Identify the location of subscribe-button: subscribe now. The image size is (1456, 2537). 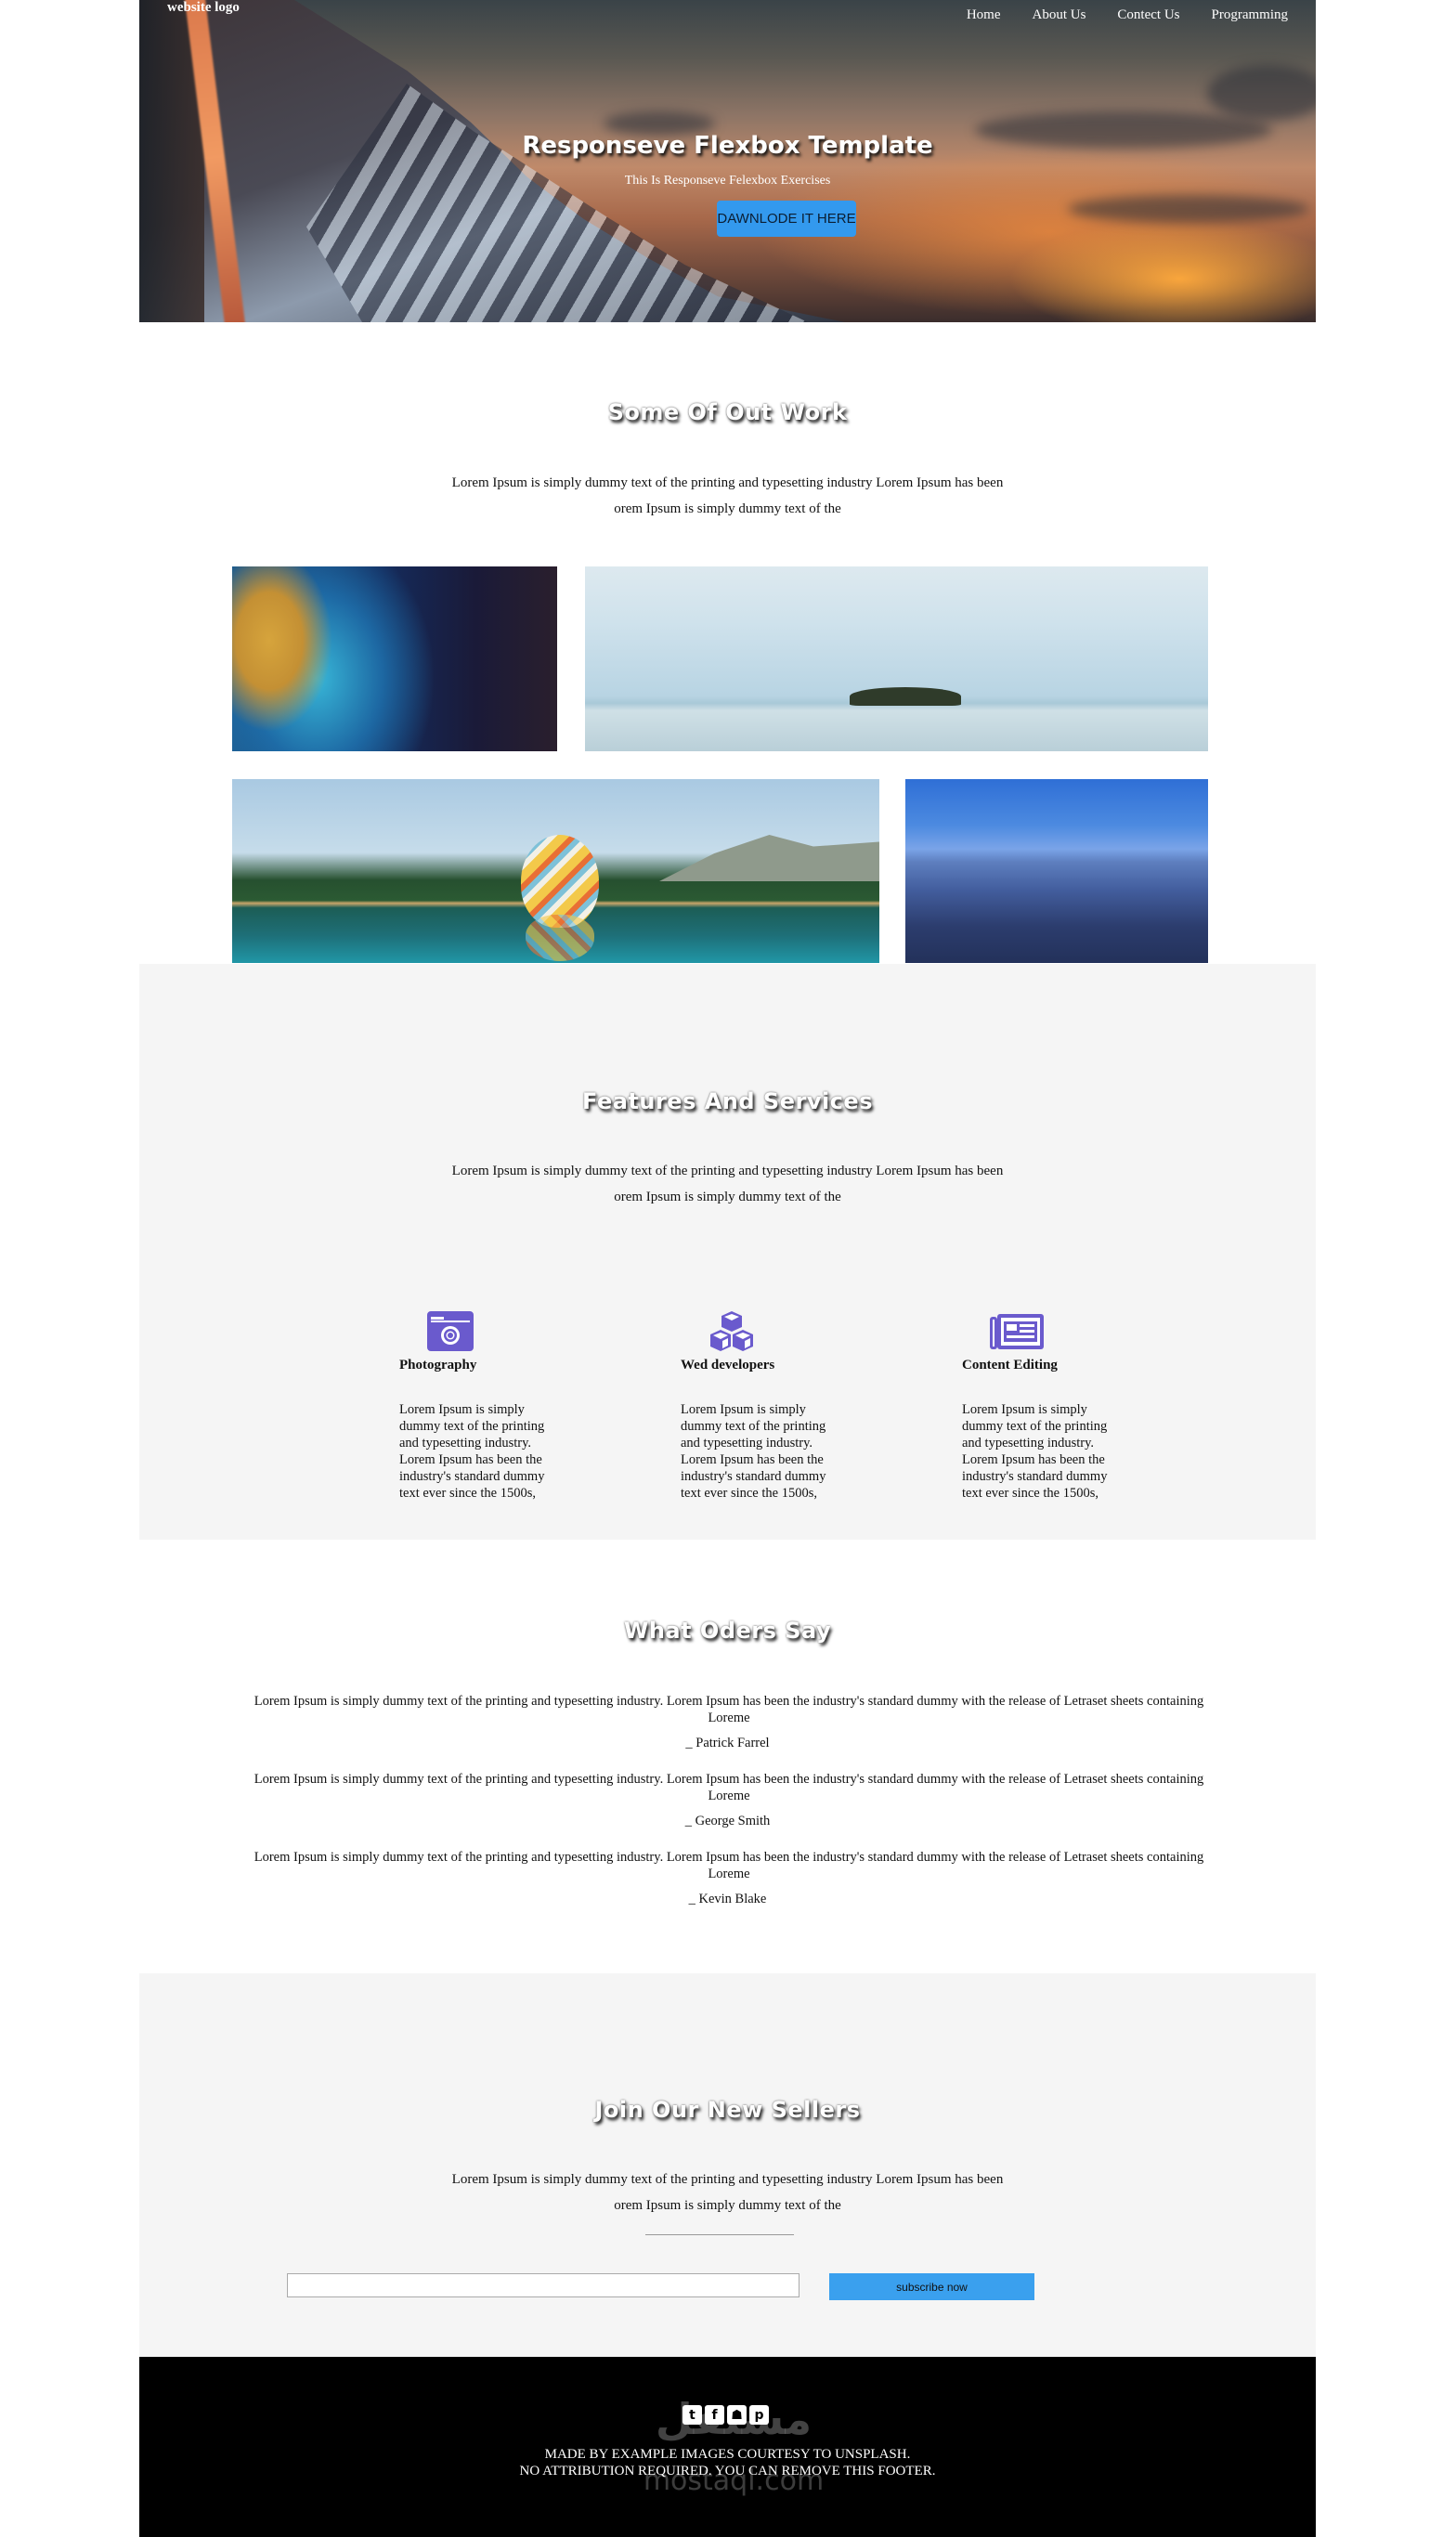
(931, 2286).